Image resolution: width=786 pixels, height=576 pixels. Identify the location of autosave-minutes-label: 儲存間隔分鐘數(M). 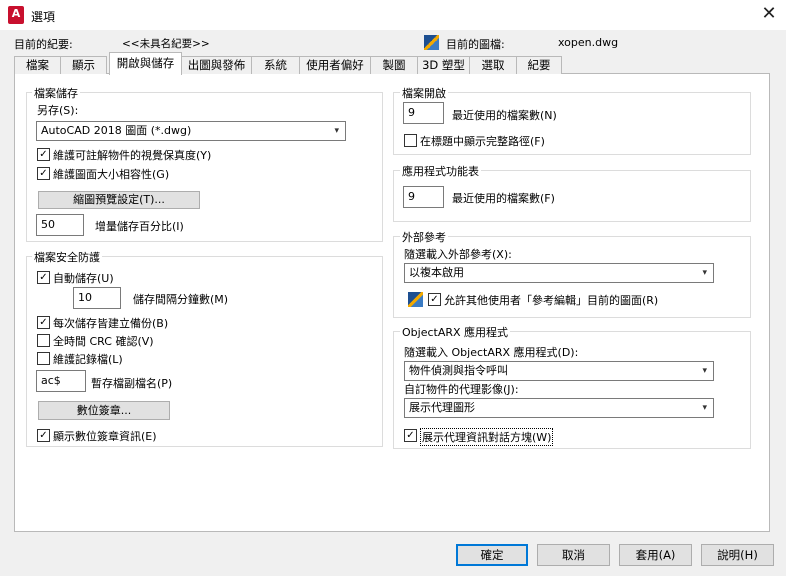
(181, 299).